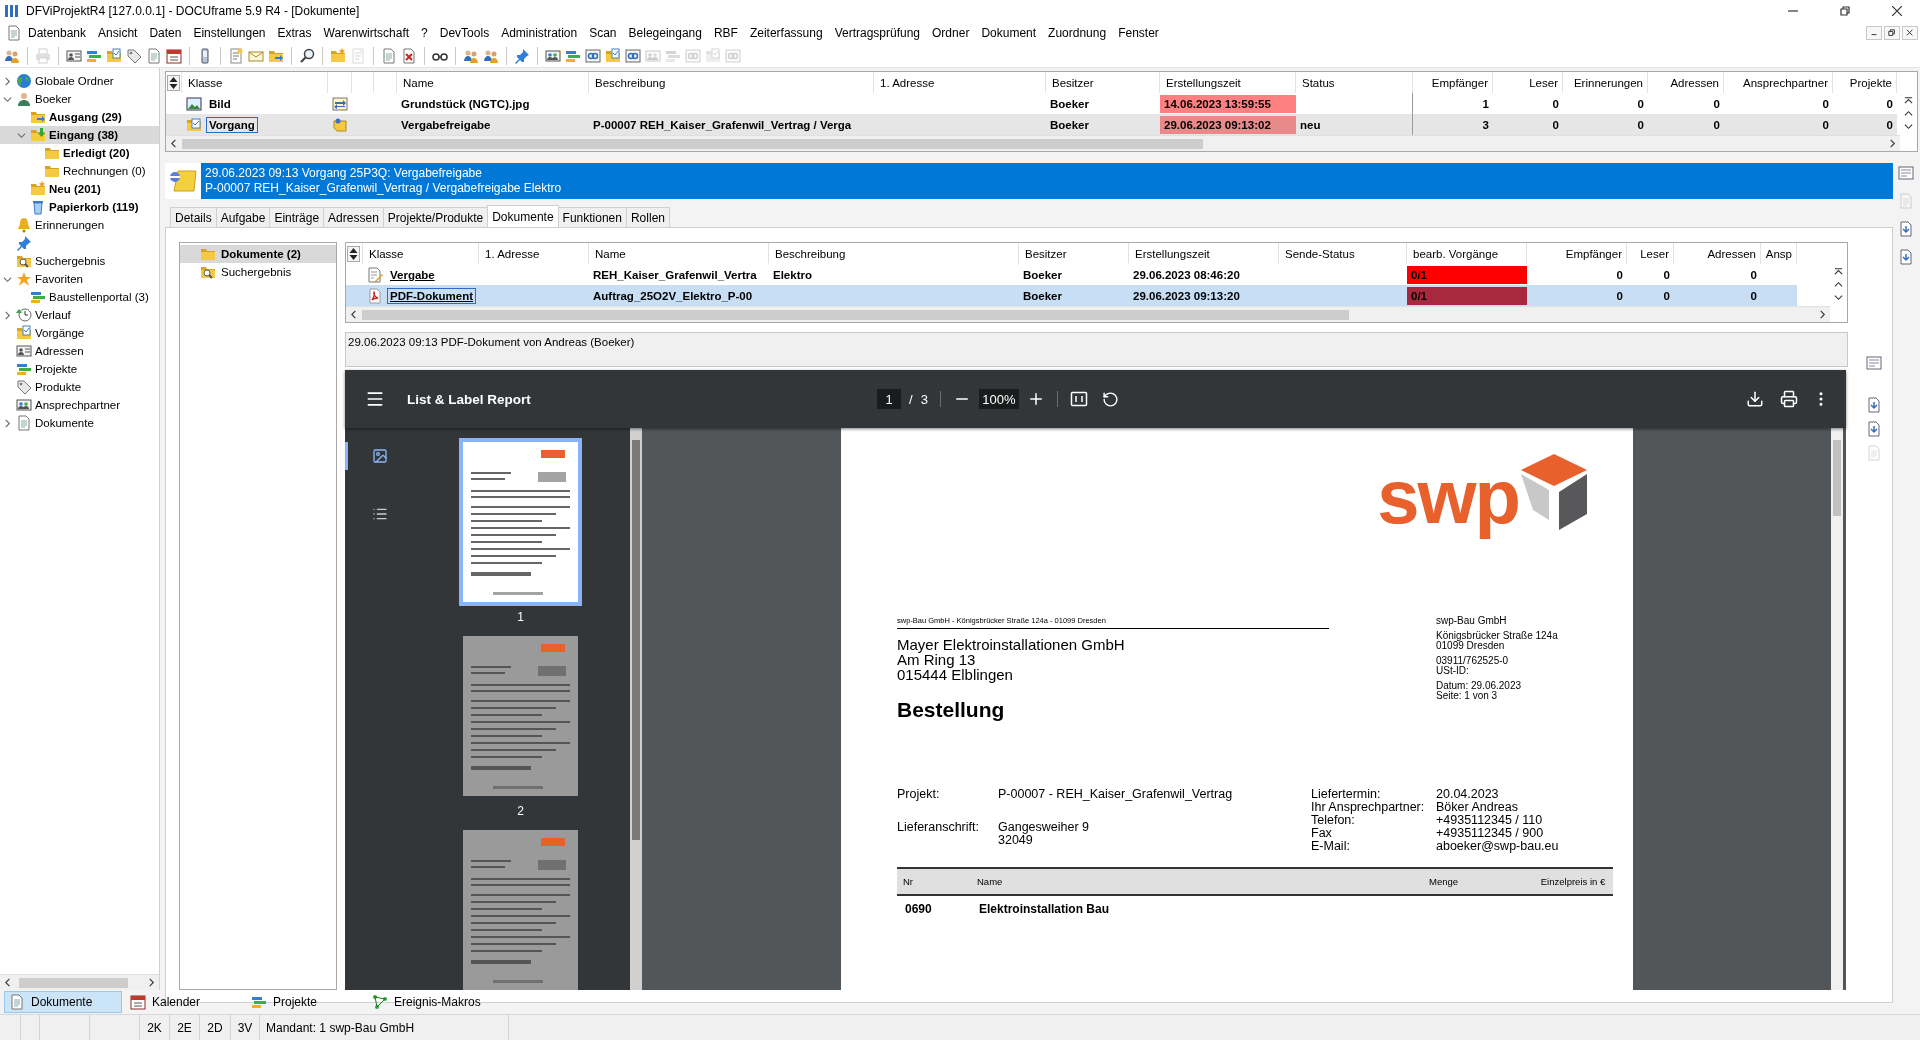  Describe the element at coordinates (79, 387) in the screenshot. I see `tree-item: Produkte` at that location.